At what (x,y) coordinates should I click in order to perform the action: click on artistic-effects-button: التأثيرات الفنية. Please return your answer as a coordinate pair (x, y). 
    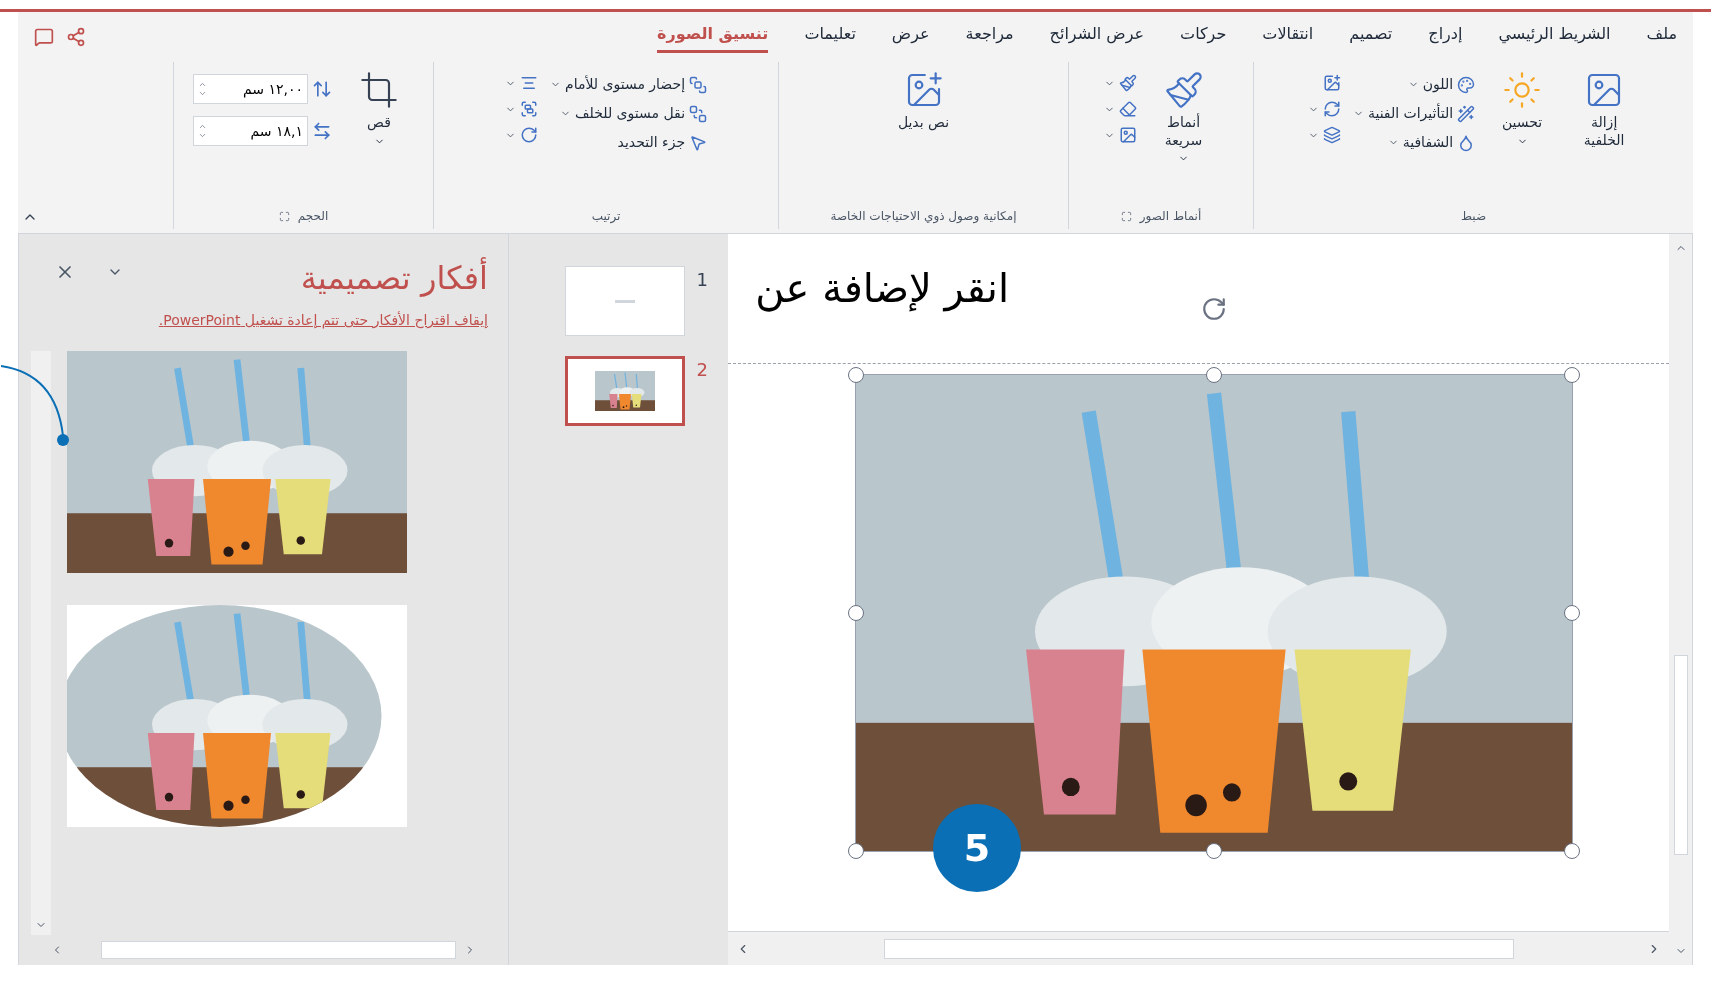
    Looking at the image, I should click on (1414, 113).